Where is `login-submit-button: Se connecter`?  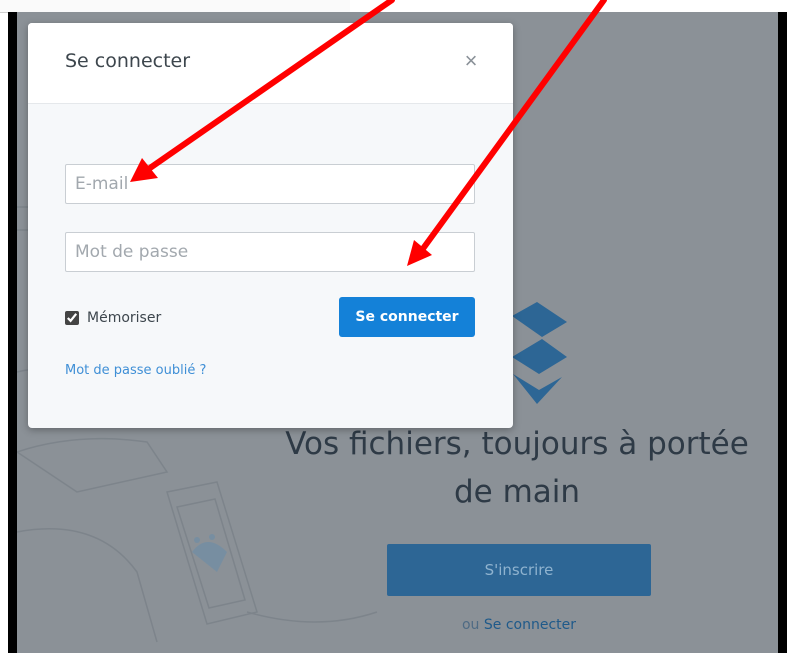
login-submit-button: Se connecter is located at coordinates (407, 317).